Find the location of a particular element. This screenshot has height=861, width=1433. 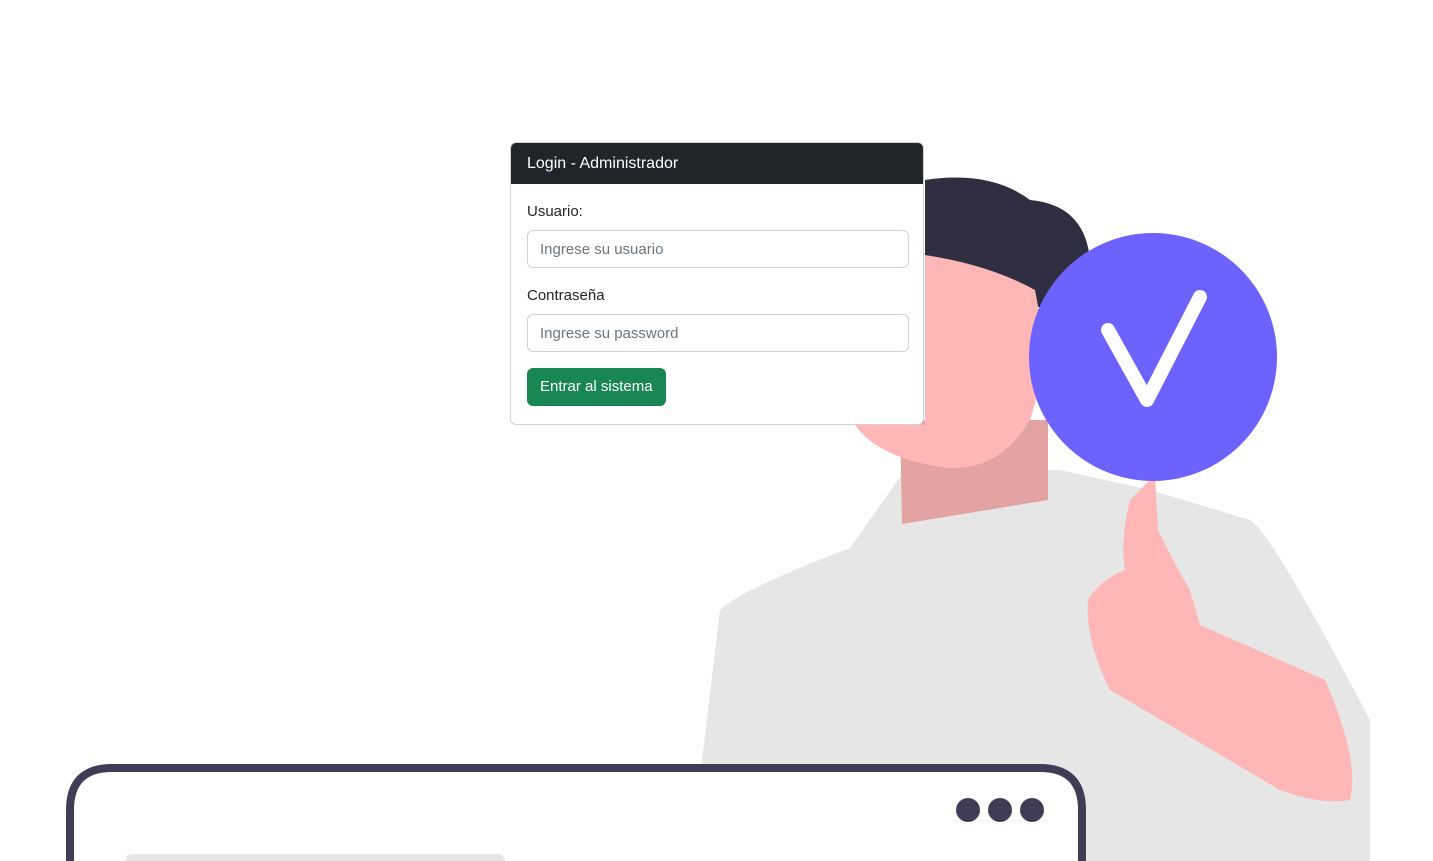

username-group: Usuario: is located at coordinates (718, 234).